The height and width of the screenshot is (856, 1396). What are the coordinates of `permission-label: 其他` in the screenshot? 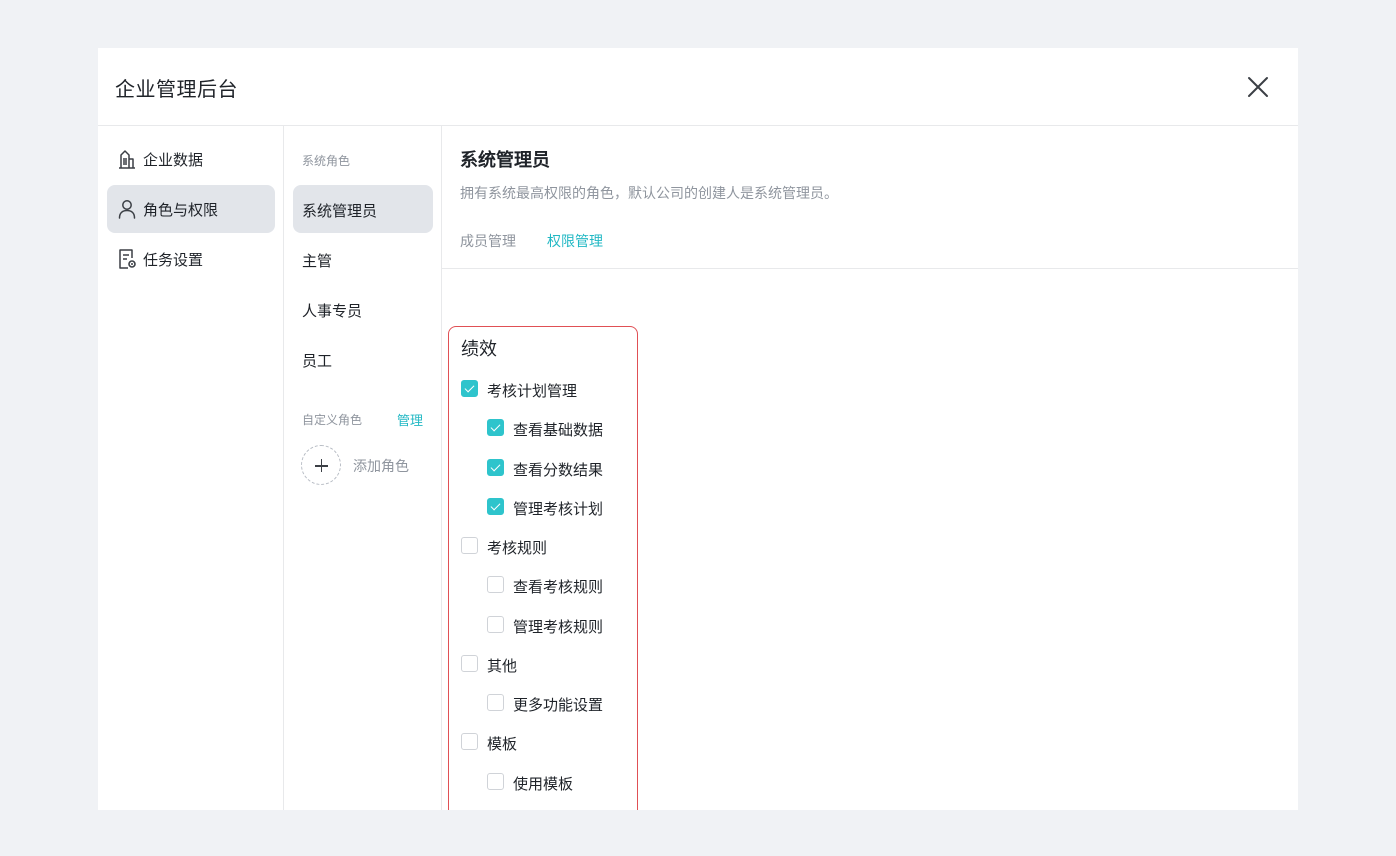 It's located at (502, 666).